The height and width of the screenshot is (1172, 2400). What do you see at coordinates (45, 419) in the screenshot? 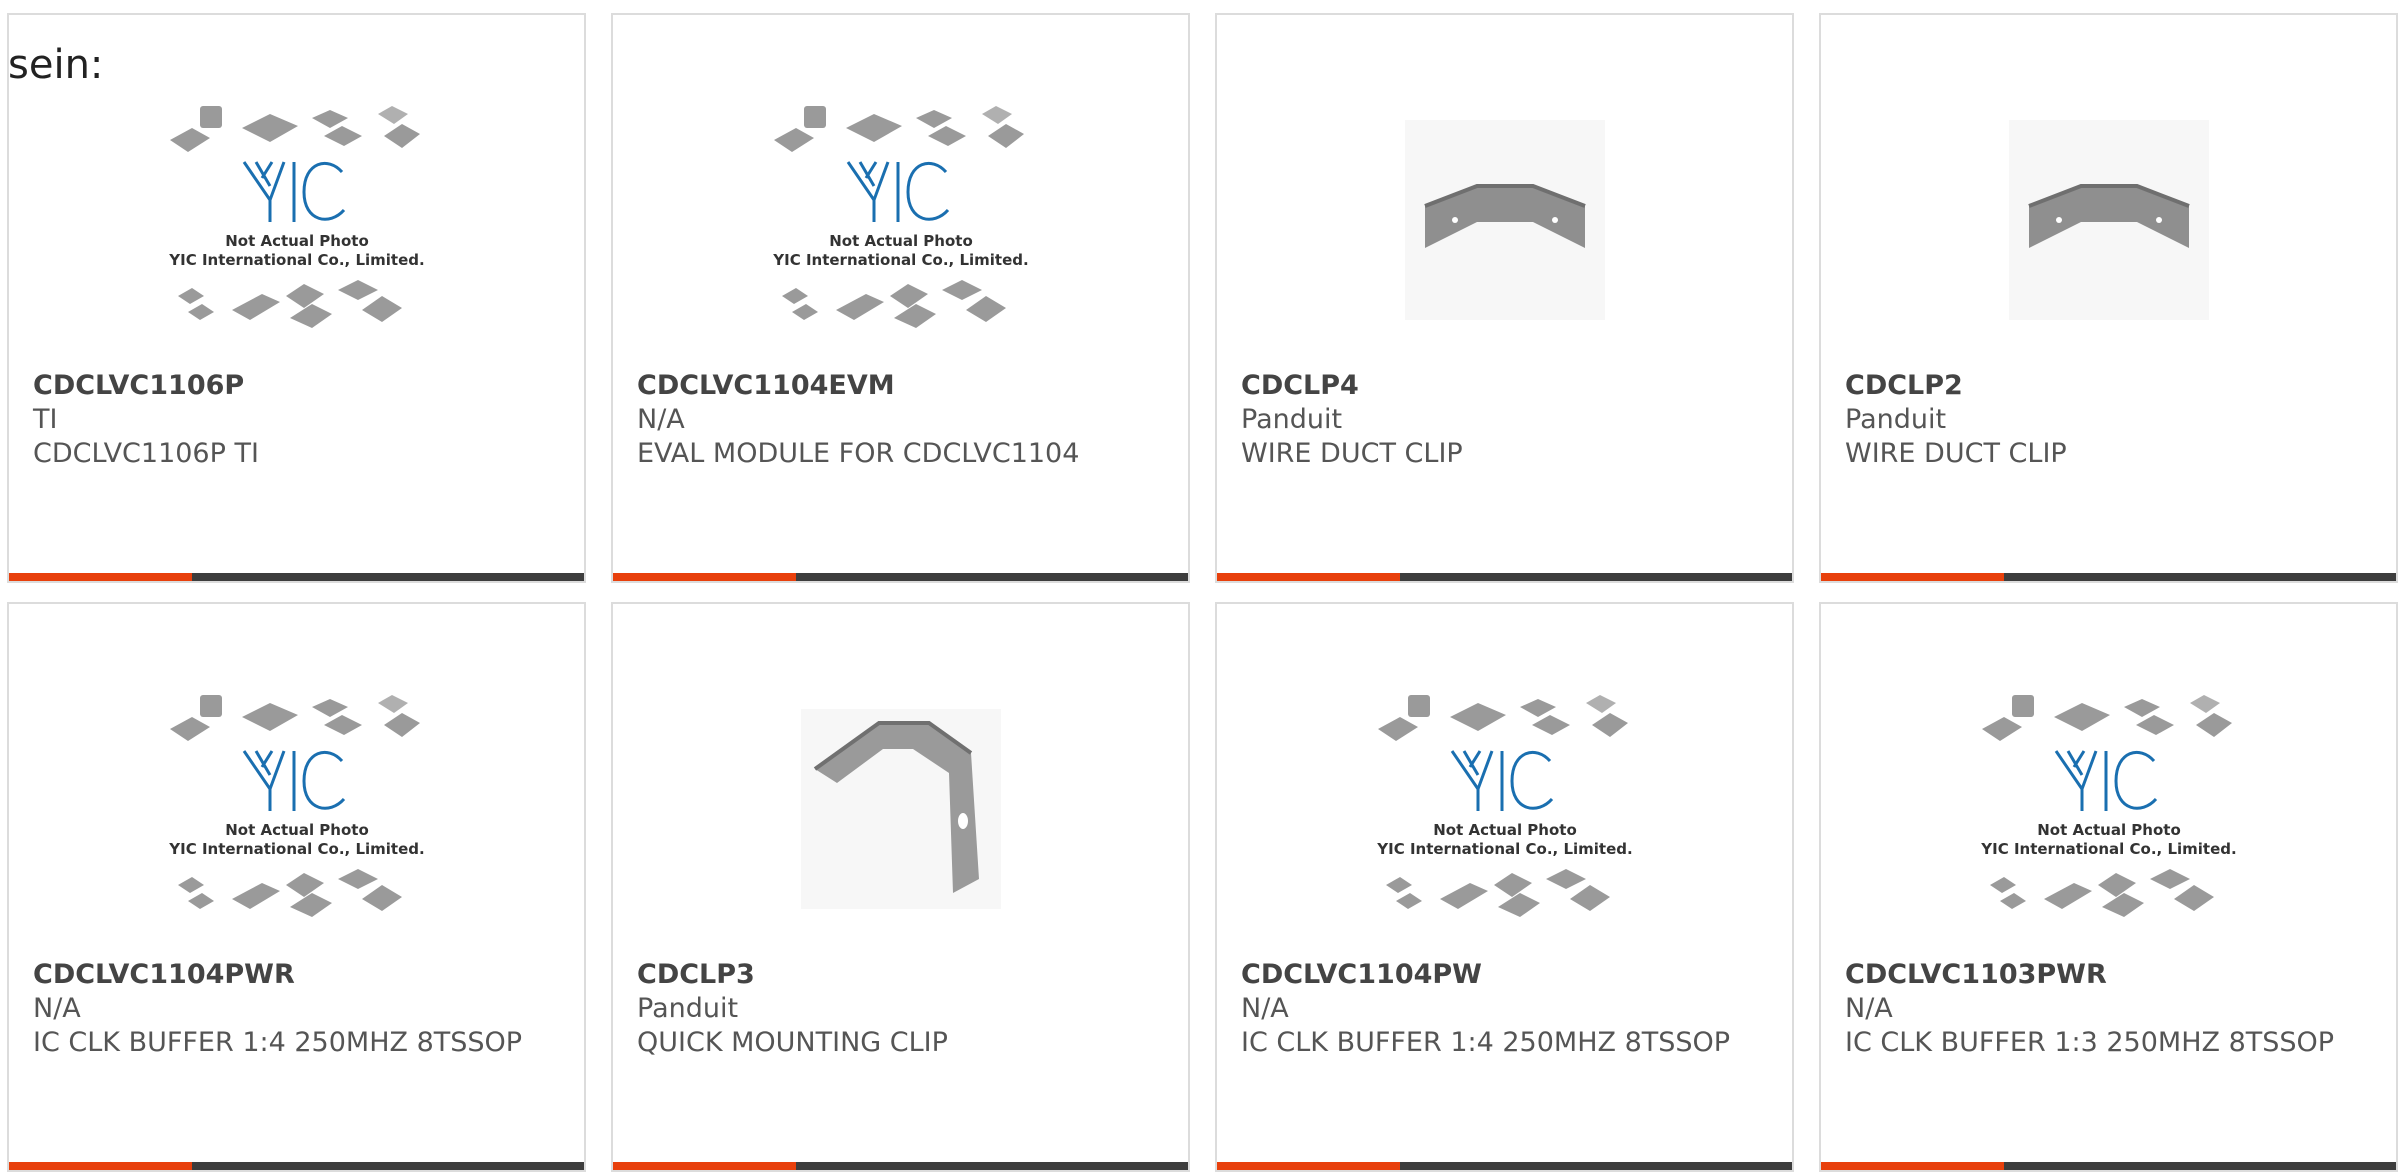
I see `manufacturer: TI` at bounding box center [45, 419].